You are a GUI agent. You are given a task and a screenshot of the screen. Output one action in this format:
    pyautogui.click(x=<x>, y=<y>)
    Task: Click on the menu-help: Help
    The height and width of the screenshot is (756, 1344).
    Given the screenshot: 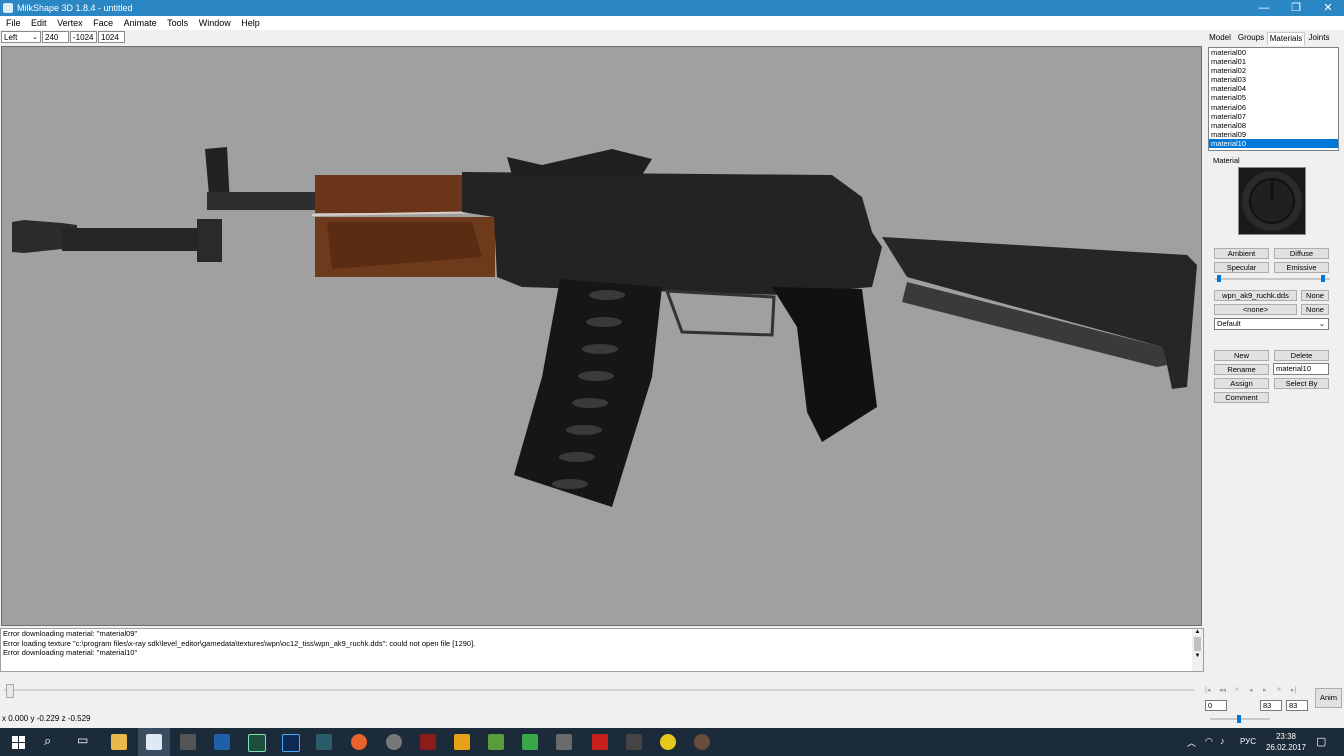 What is the action you would take?
    pyautogui.click(x=250, y=23)
    